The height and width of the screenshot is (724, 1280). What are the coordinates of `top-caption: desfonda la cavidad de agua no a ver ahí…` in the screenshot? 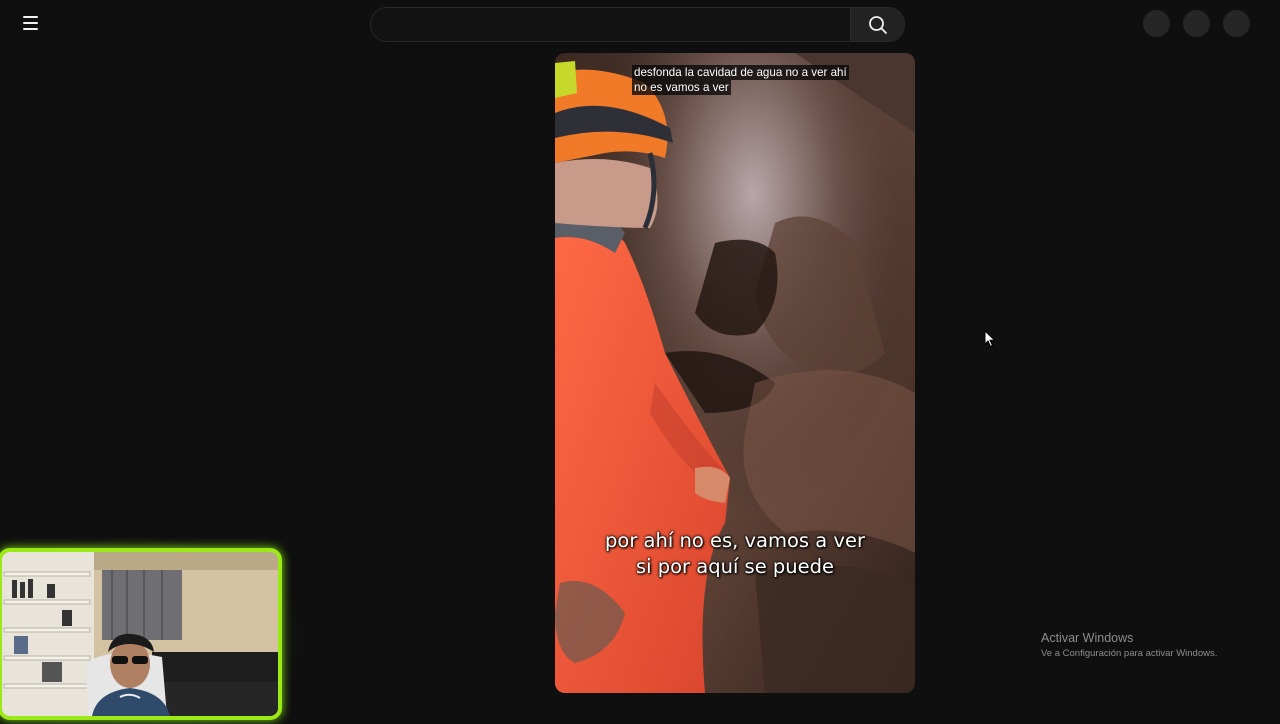 It's located at (747, 80).